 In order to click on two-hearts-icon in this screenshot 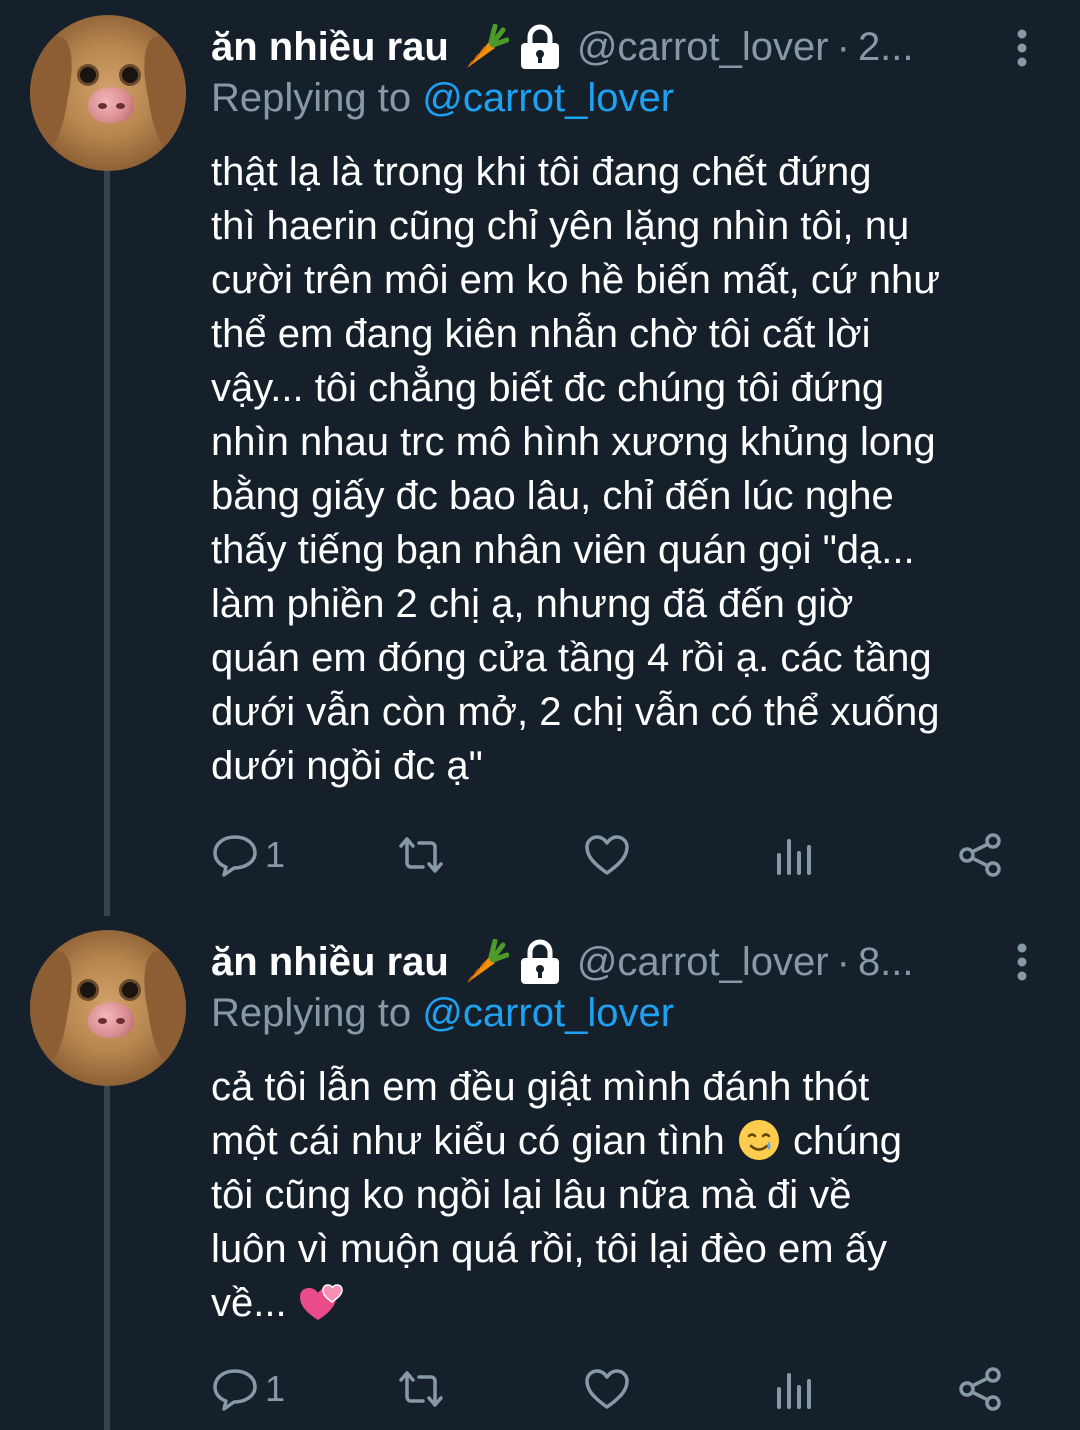, I will do `click(321, 1302)`.